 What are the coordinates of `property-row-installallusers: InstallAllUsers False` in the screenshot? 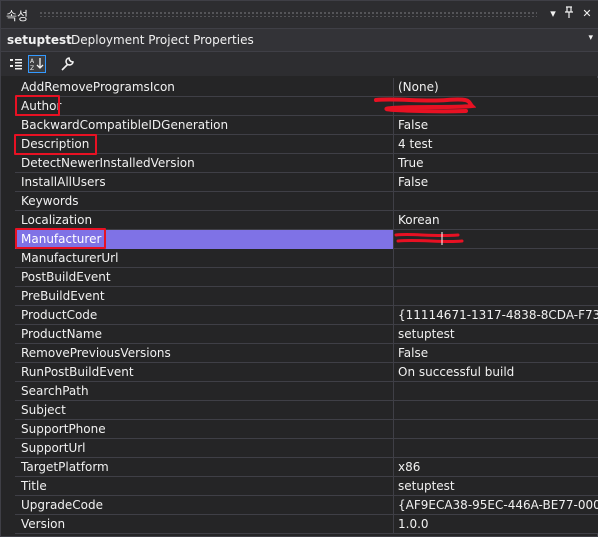 It's located at (306, 182).